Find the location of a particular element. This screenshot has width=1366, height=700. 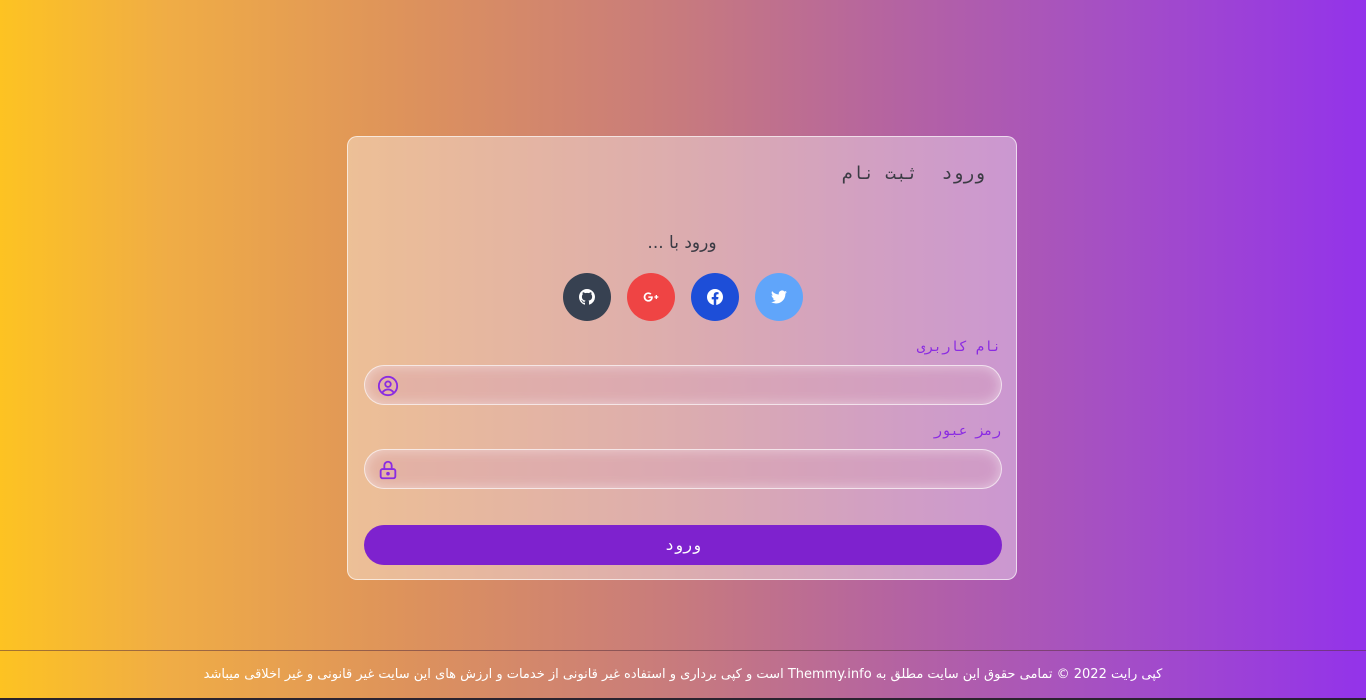

google-plus-icon is located at coordinates (651, 297).